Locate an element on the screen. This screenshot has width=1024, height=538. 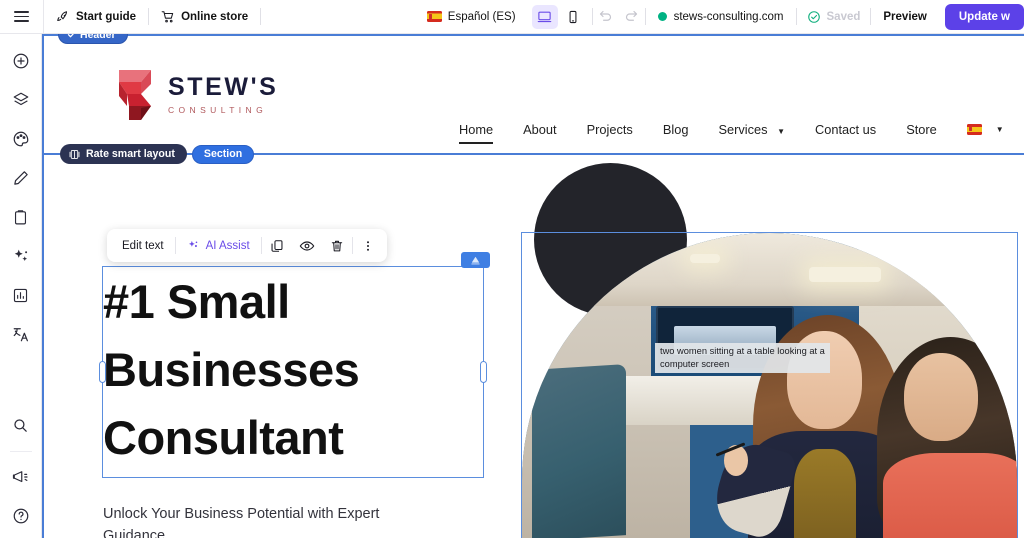
mobile-icon is located at coordinates (573, 17).